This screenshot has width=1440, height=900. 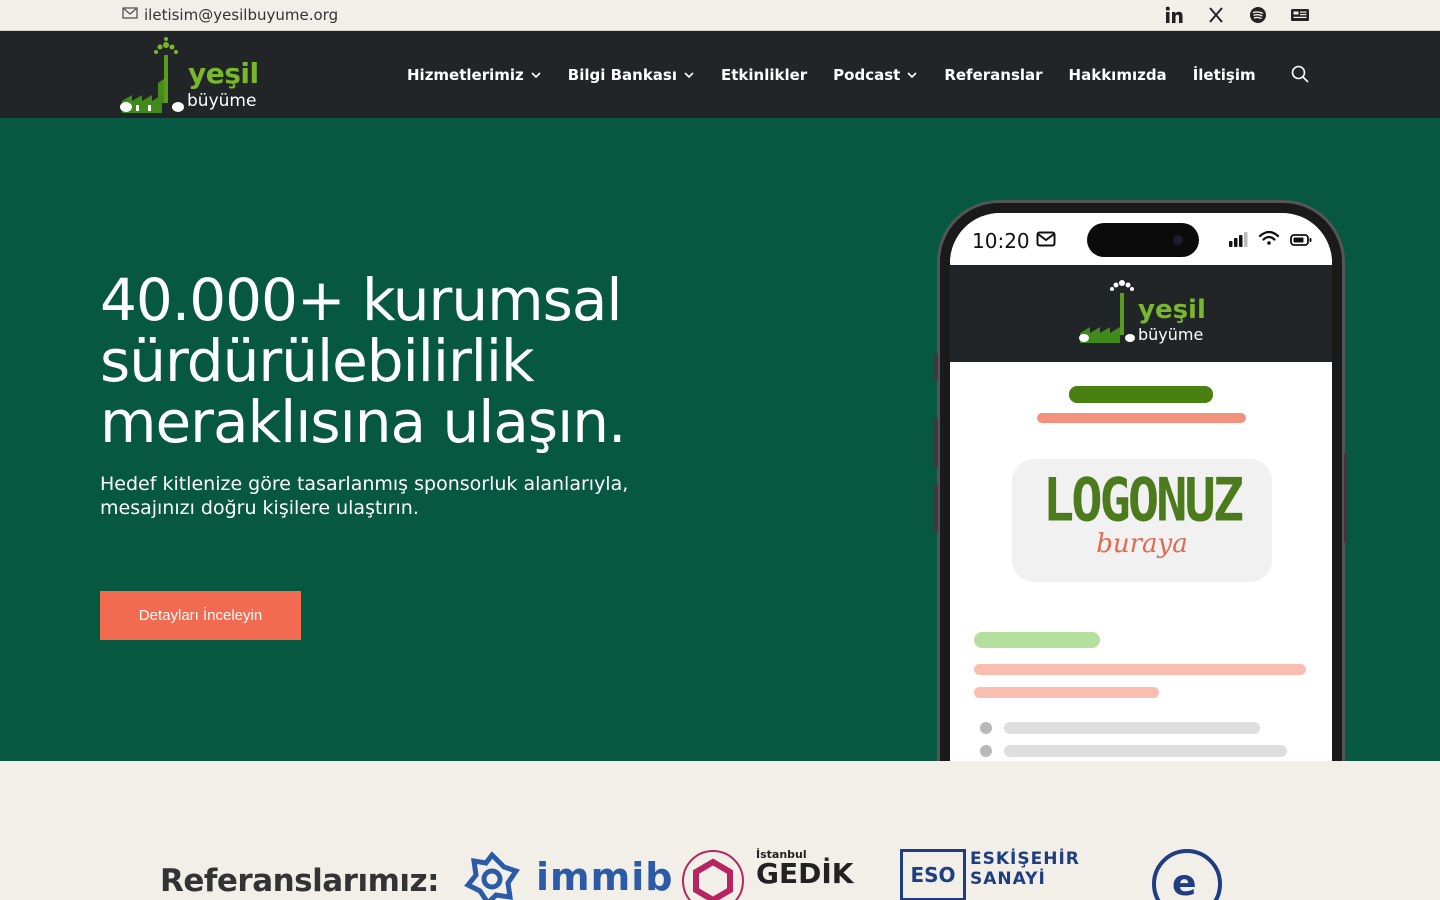 I want to click on wifi-icon, so click(x=1269, y=237).